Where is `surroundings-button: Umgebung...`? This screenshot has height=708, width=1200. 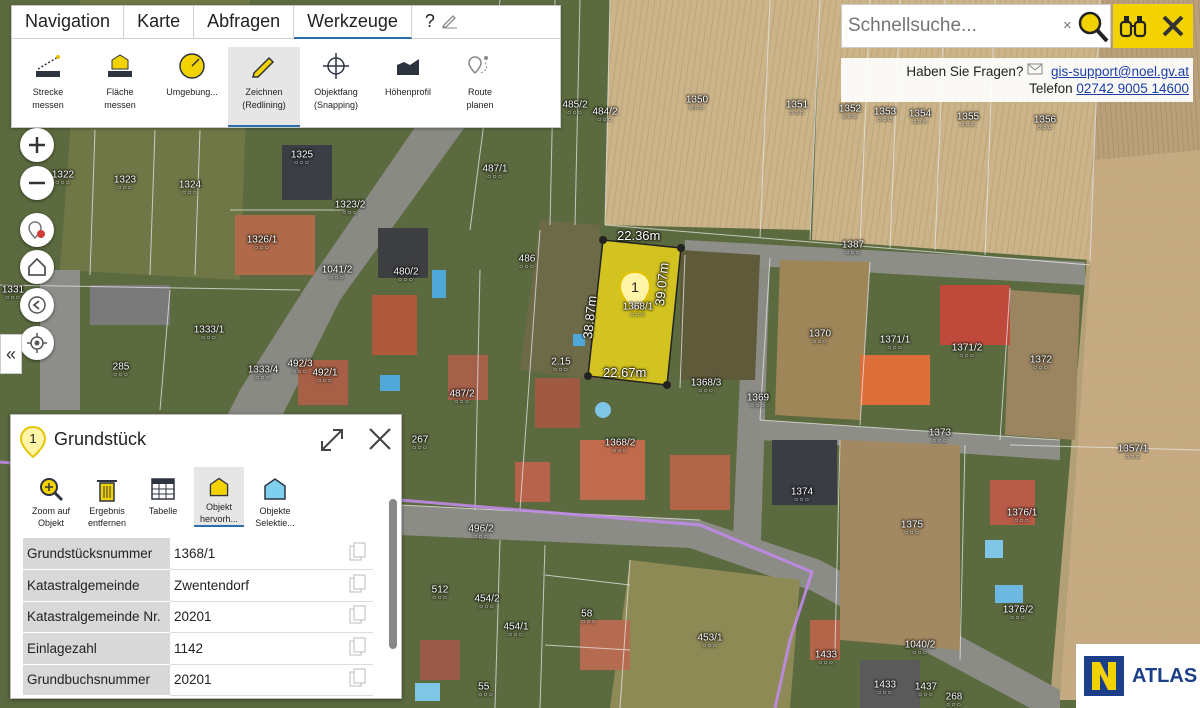 surroundings-button: Umgebung... is located at coordinates (192, 87).